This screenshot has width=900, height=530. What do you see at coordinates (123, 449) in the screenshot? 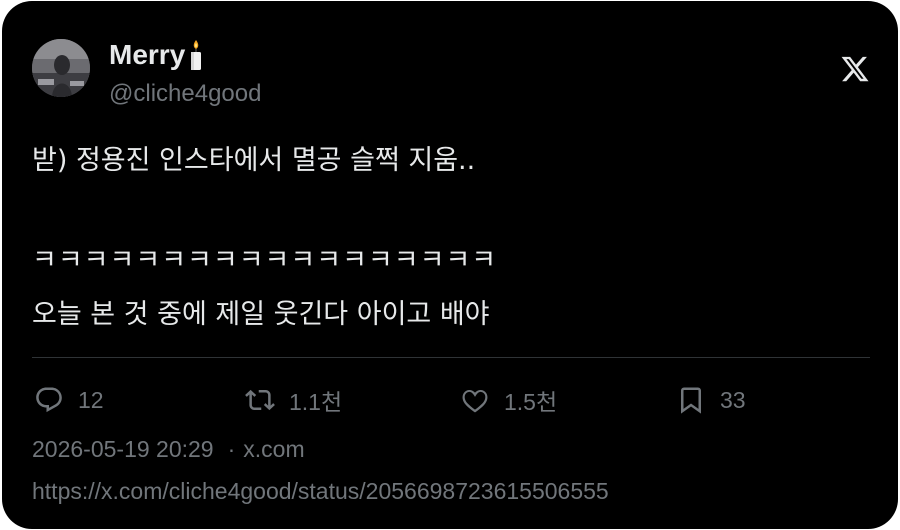
I see `timestamp: 2026-05-19 20:29` at bounding box center [123, 449].